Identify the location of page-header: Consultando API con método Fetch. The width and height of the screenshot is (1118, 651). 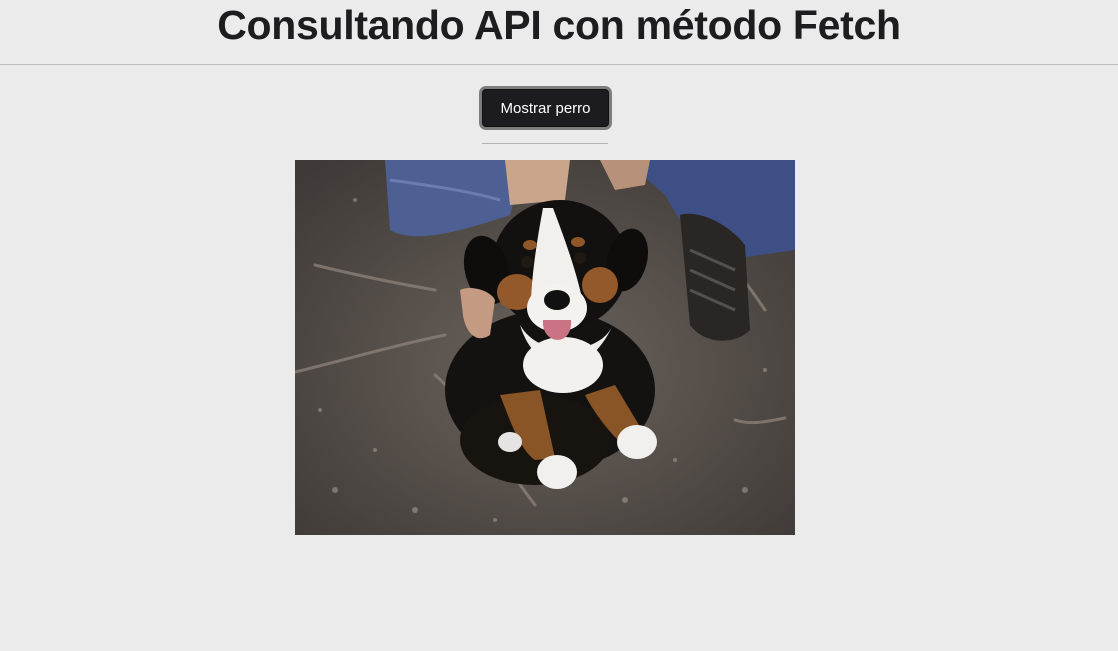
(559, 32).